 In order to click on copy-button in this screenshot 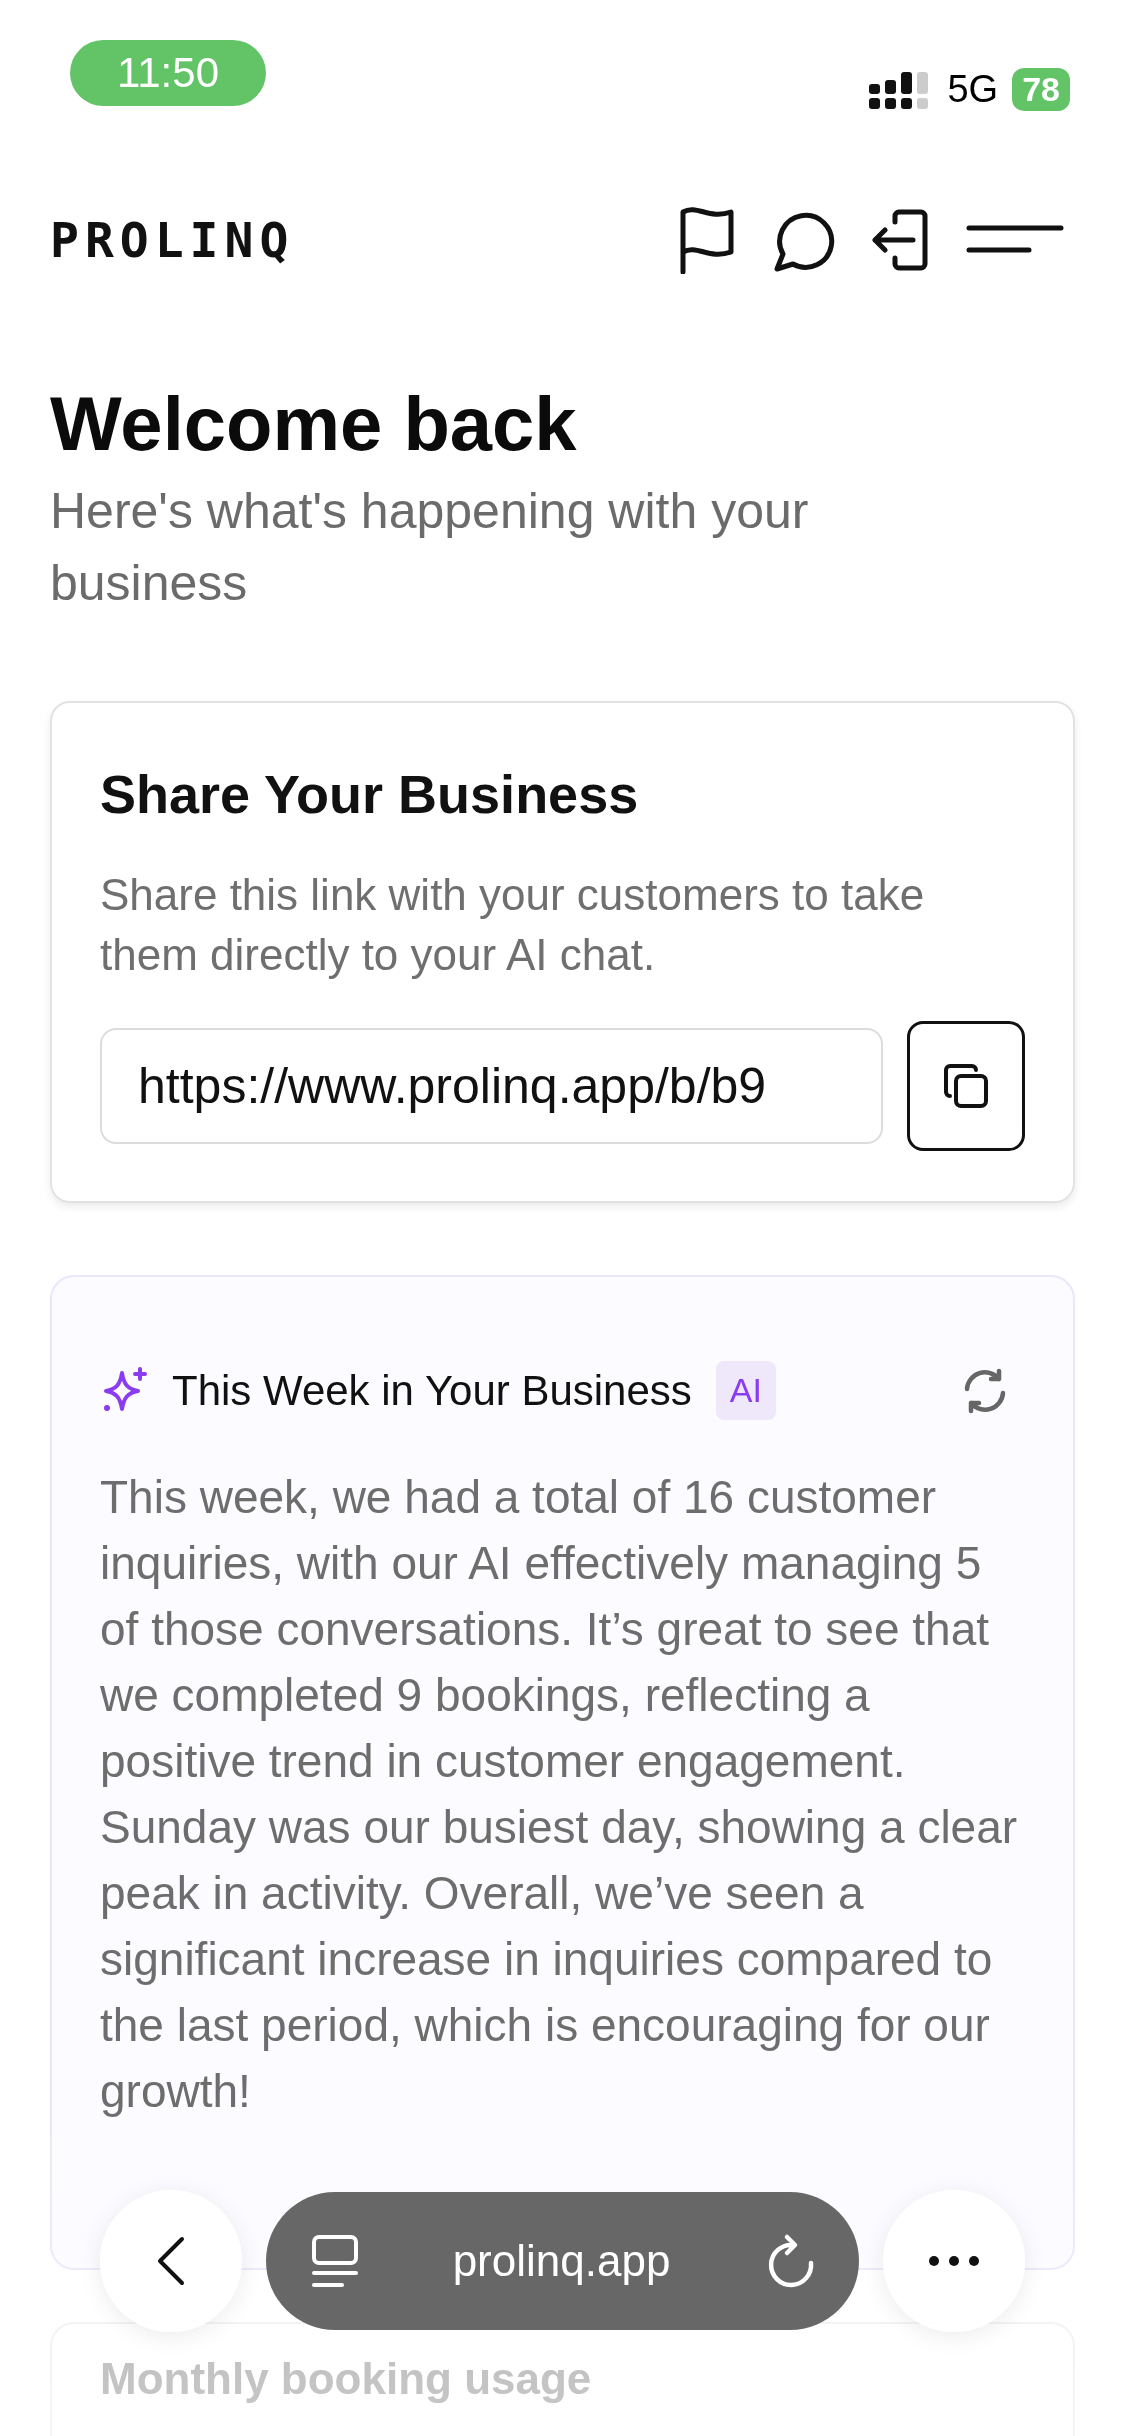, I will do `click(966, 1086)`.